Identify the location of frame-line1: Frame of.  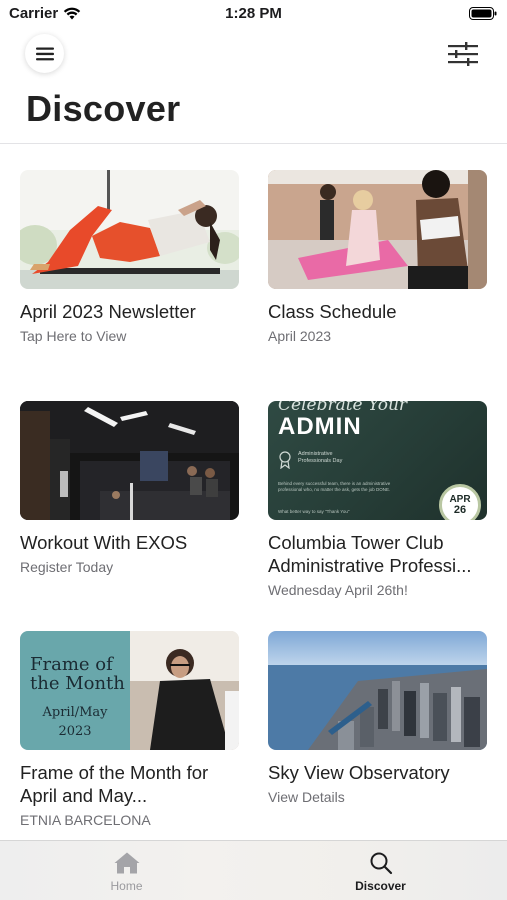
(71, 664).